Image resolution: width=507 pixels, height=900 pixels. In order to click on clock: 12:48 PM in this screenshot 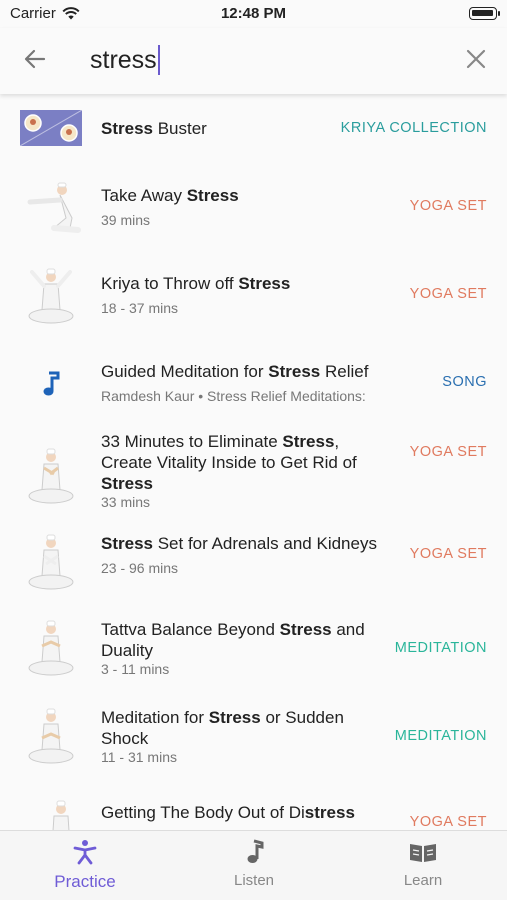, I will do `click(253, 13)`.